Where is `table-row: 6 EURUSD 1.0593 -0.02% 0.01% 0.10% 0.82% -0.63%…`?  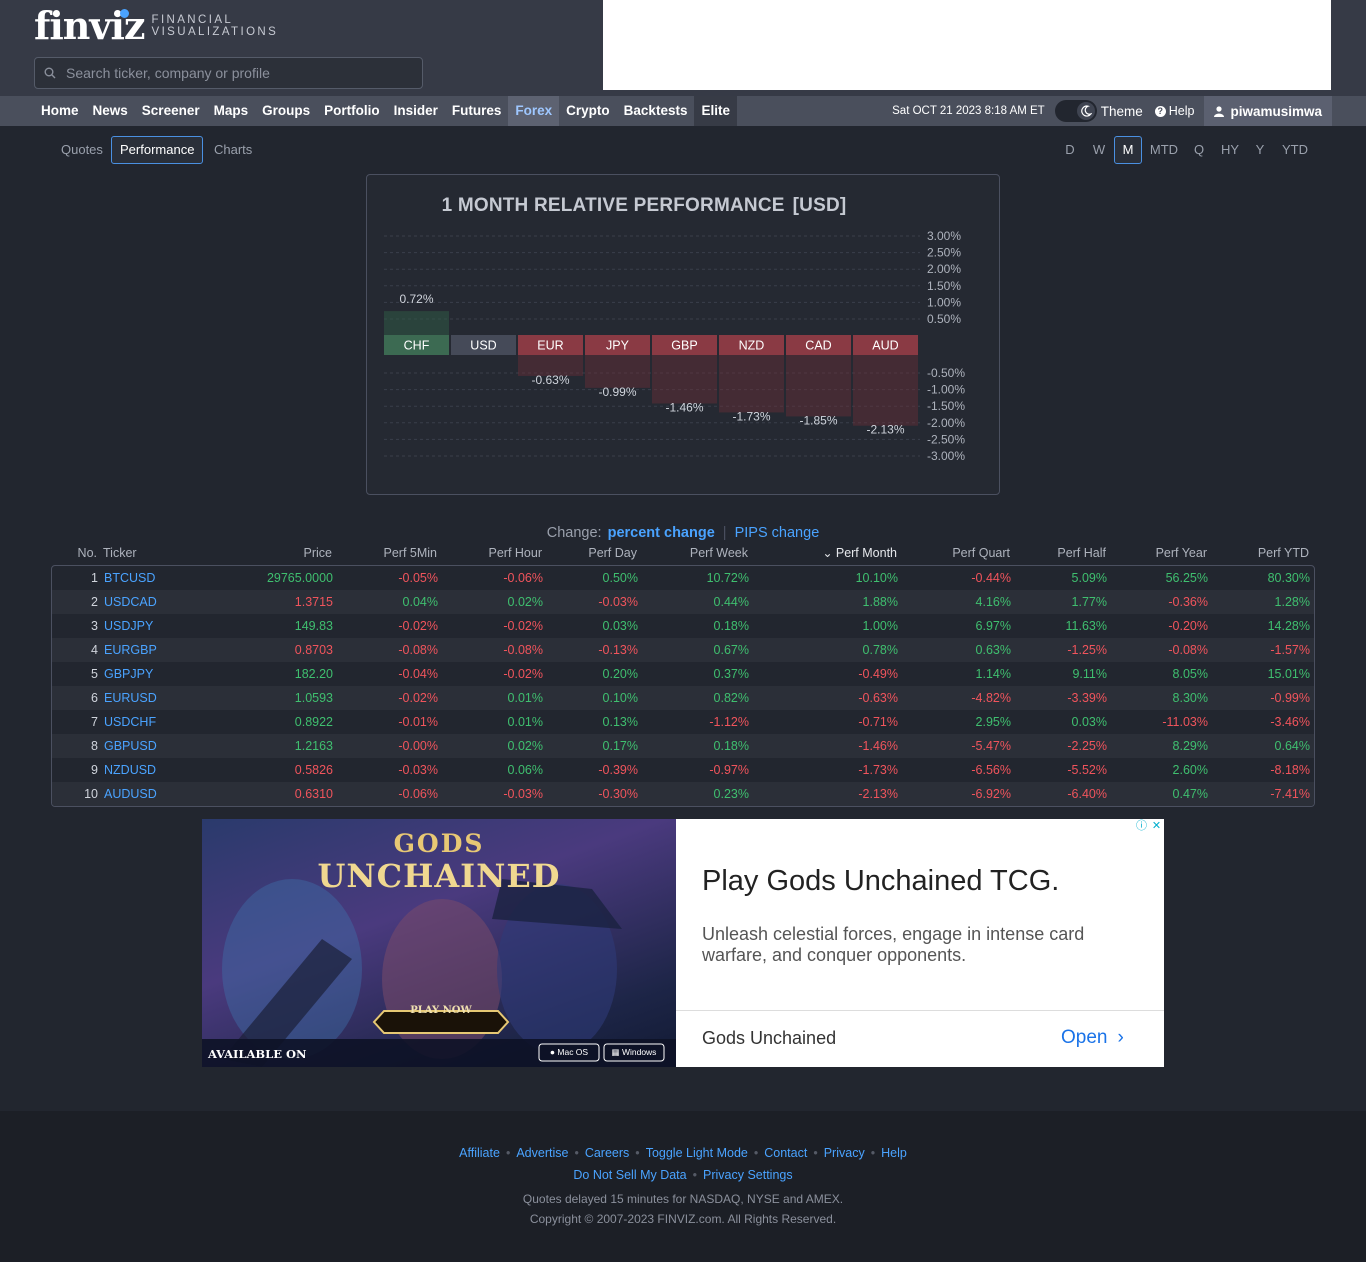 table-row: 6 EURUSD 1.0593 -0.02% 0.01% 0.10% 0.82% -0.63%… is located at coordinates (683, 698).